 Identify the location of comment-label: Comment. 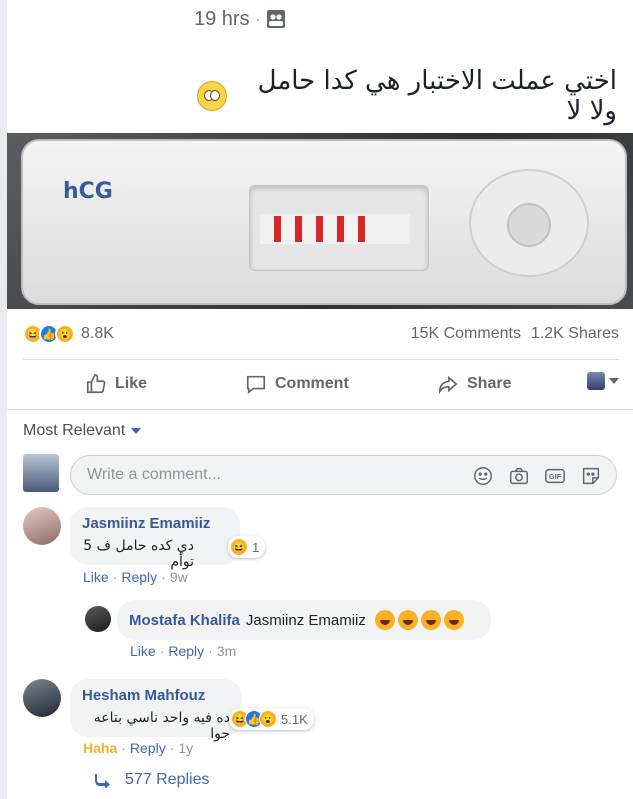
(312, 383).